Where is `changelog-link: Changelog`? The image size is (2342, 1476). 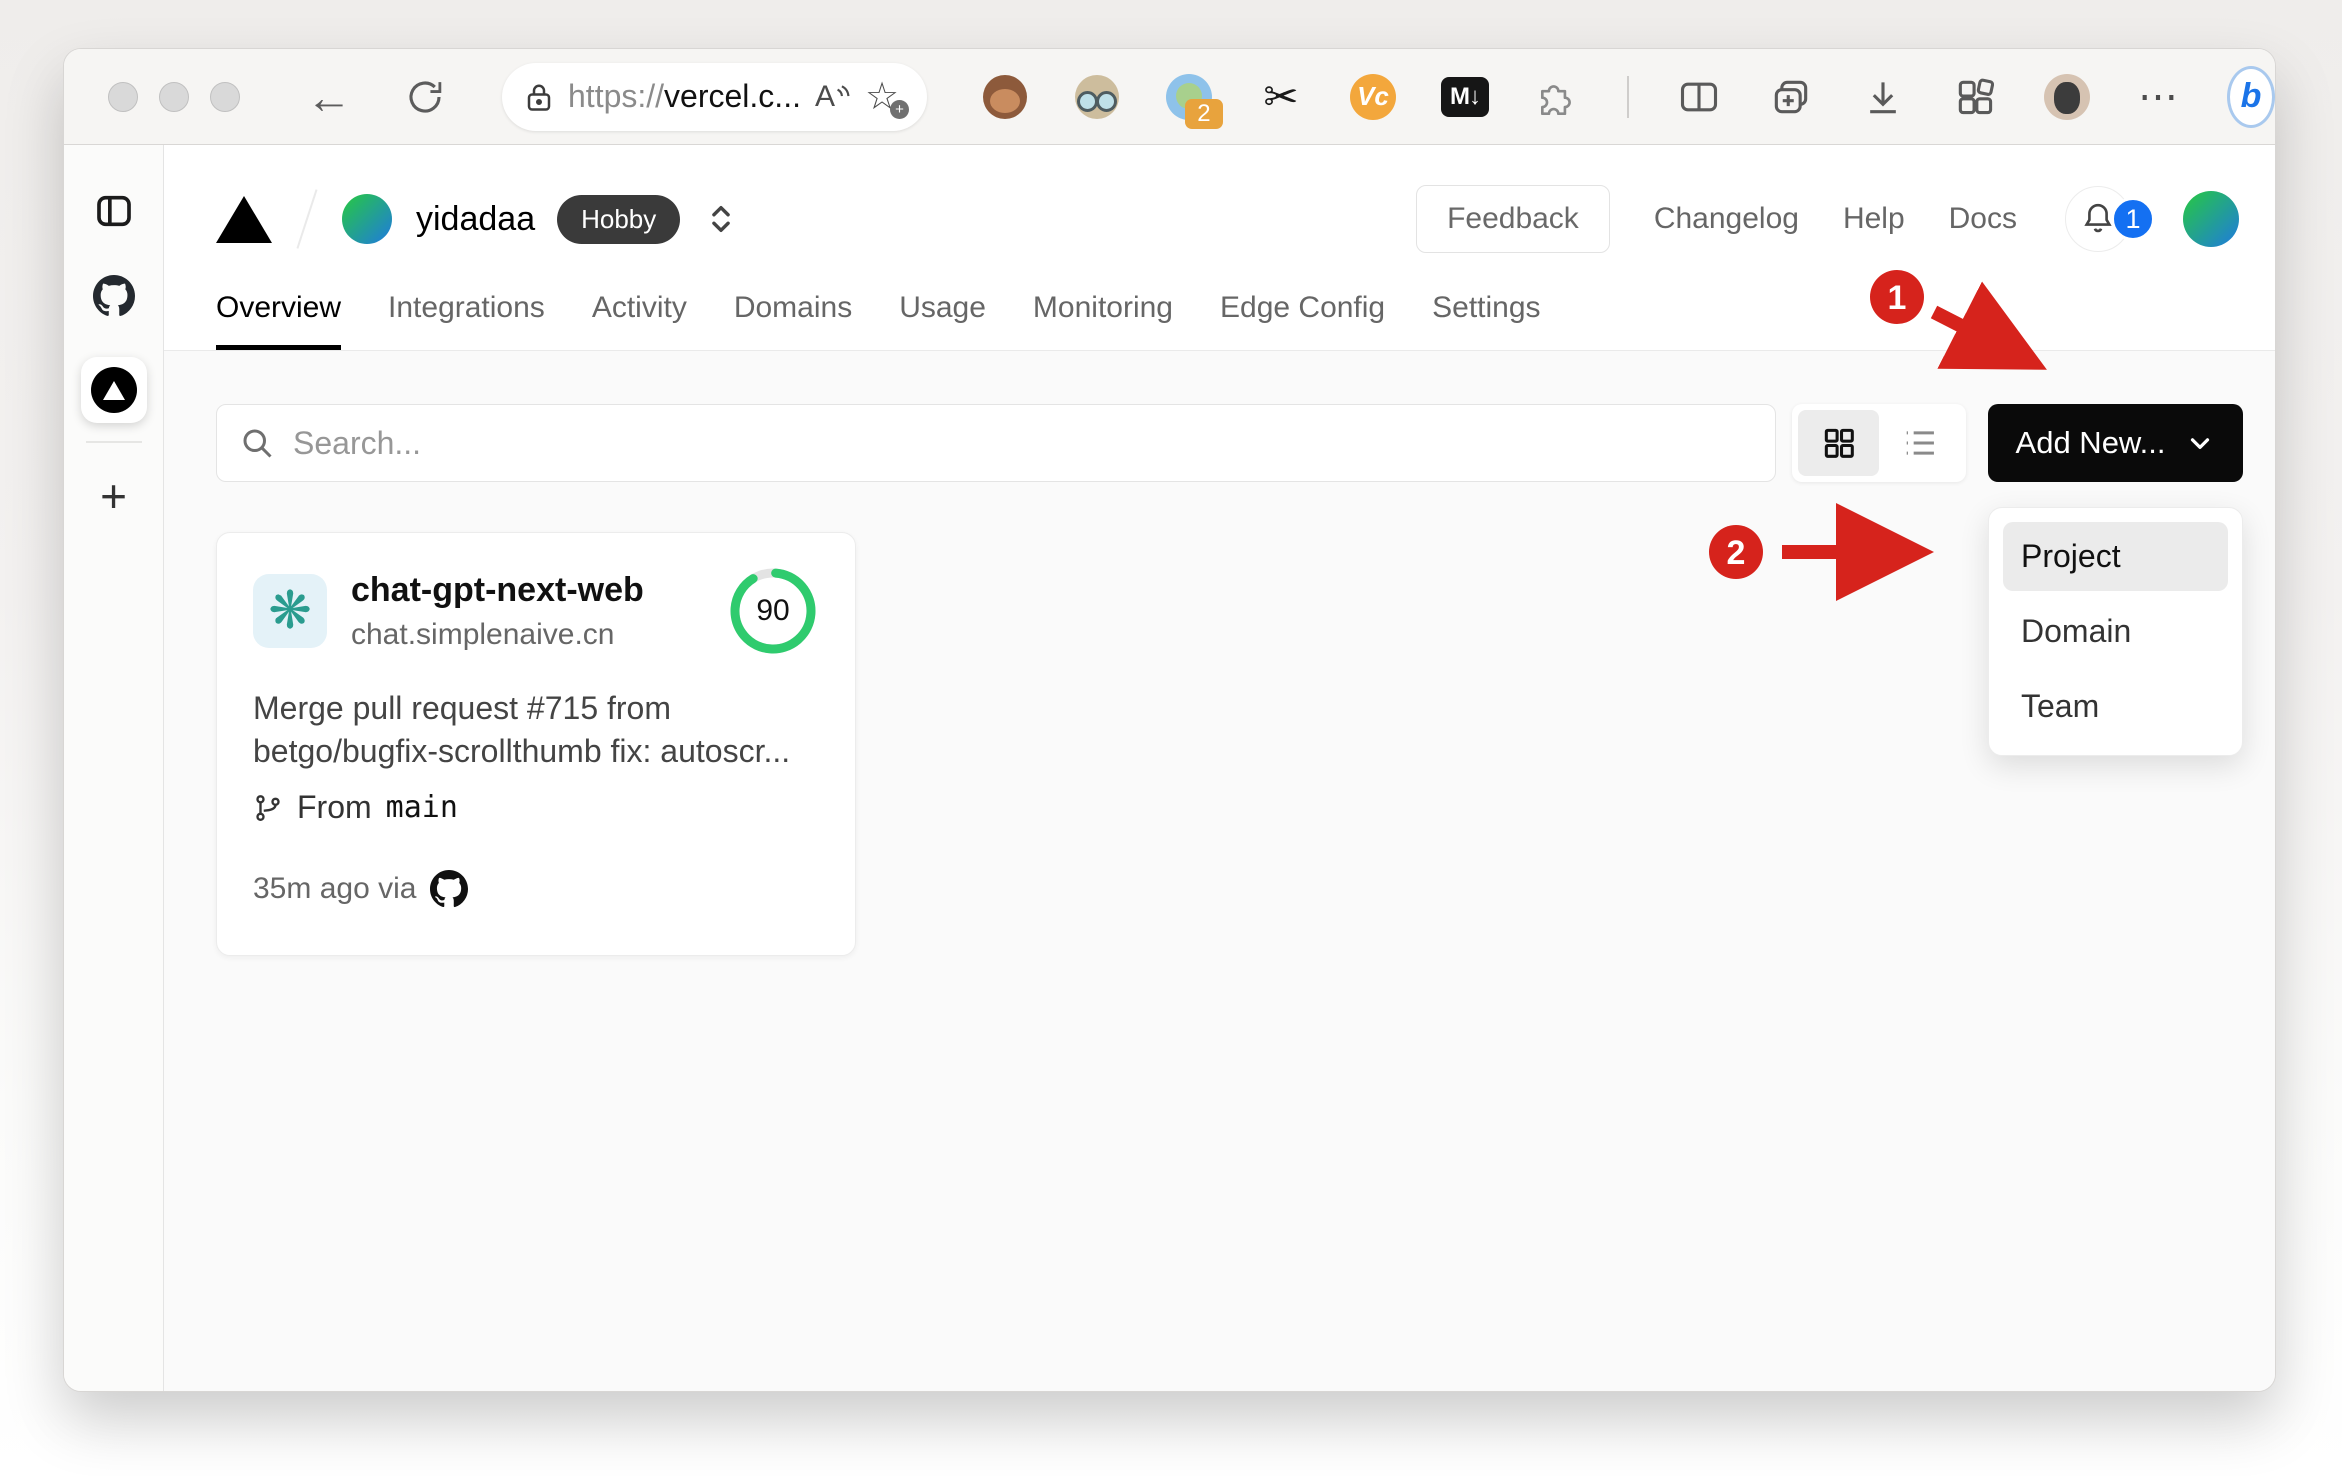
changelog-link: Changelog is located at coordinates (1726, 219).